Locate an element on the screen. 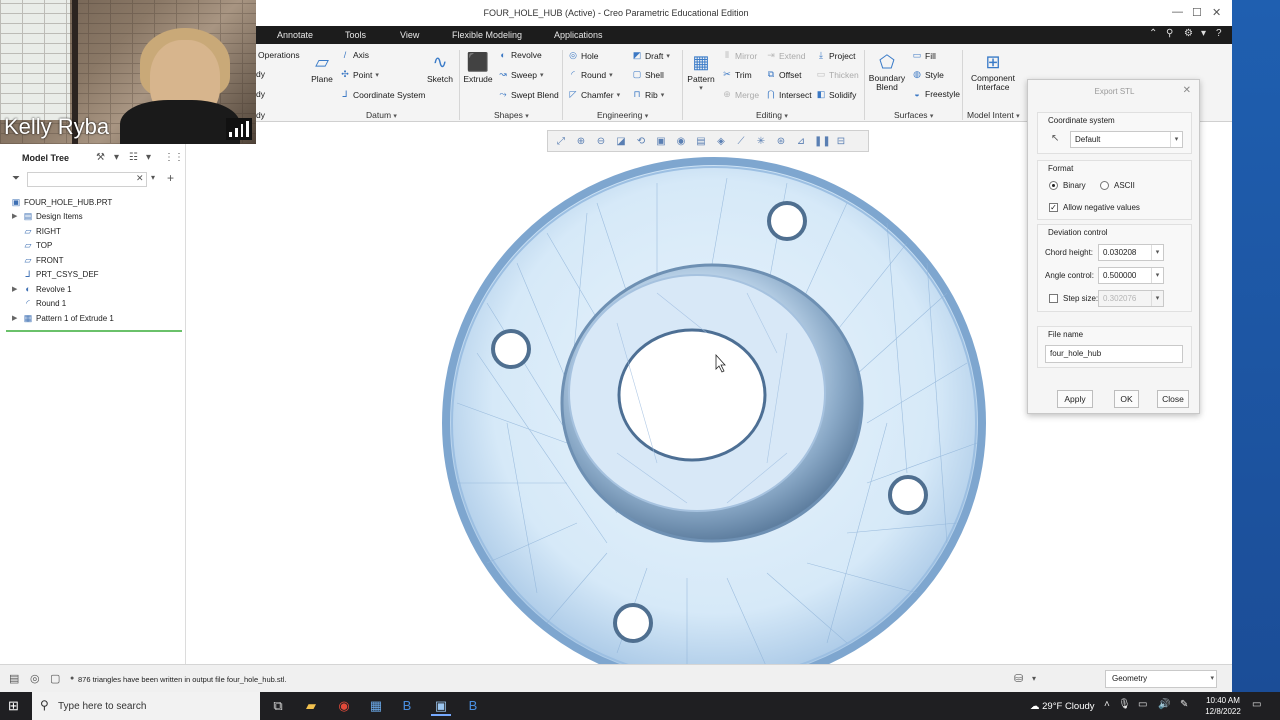  app-b-icon: B is located at coordinates (407, 705).